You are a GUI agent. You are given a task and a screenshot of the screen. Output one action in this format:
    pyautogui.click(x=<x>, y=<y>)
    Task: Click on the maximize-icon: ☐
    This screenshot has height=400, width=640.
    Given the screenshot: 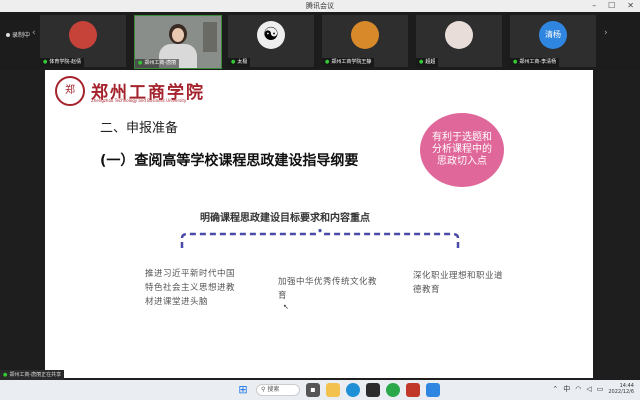 What is the action you would take?
    pyautogui.click(x=611, y=6)
    